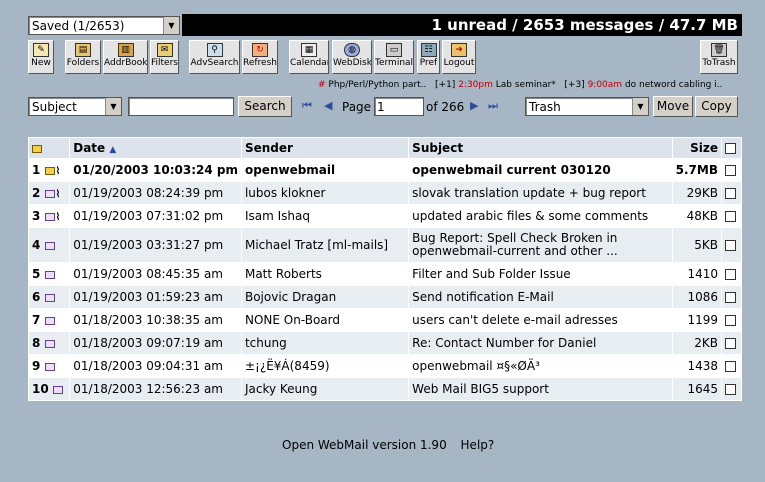 This screenshot has height=482, width=765. I want to click on row-sender: ±¡¿Ë¥Á(8459), so click(325, 366).